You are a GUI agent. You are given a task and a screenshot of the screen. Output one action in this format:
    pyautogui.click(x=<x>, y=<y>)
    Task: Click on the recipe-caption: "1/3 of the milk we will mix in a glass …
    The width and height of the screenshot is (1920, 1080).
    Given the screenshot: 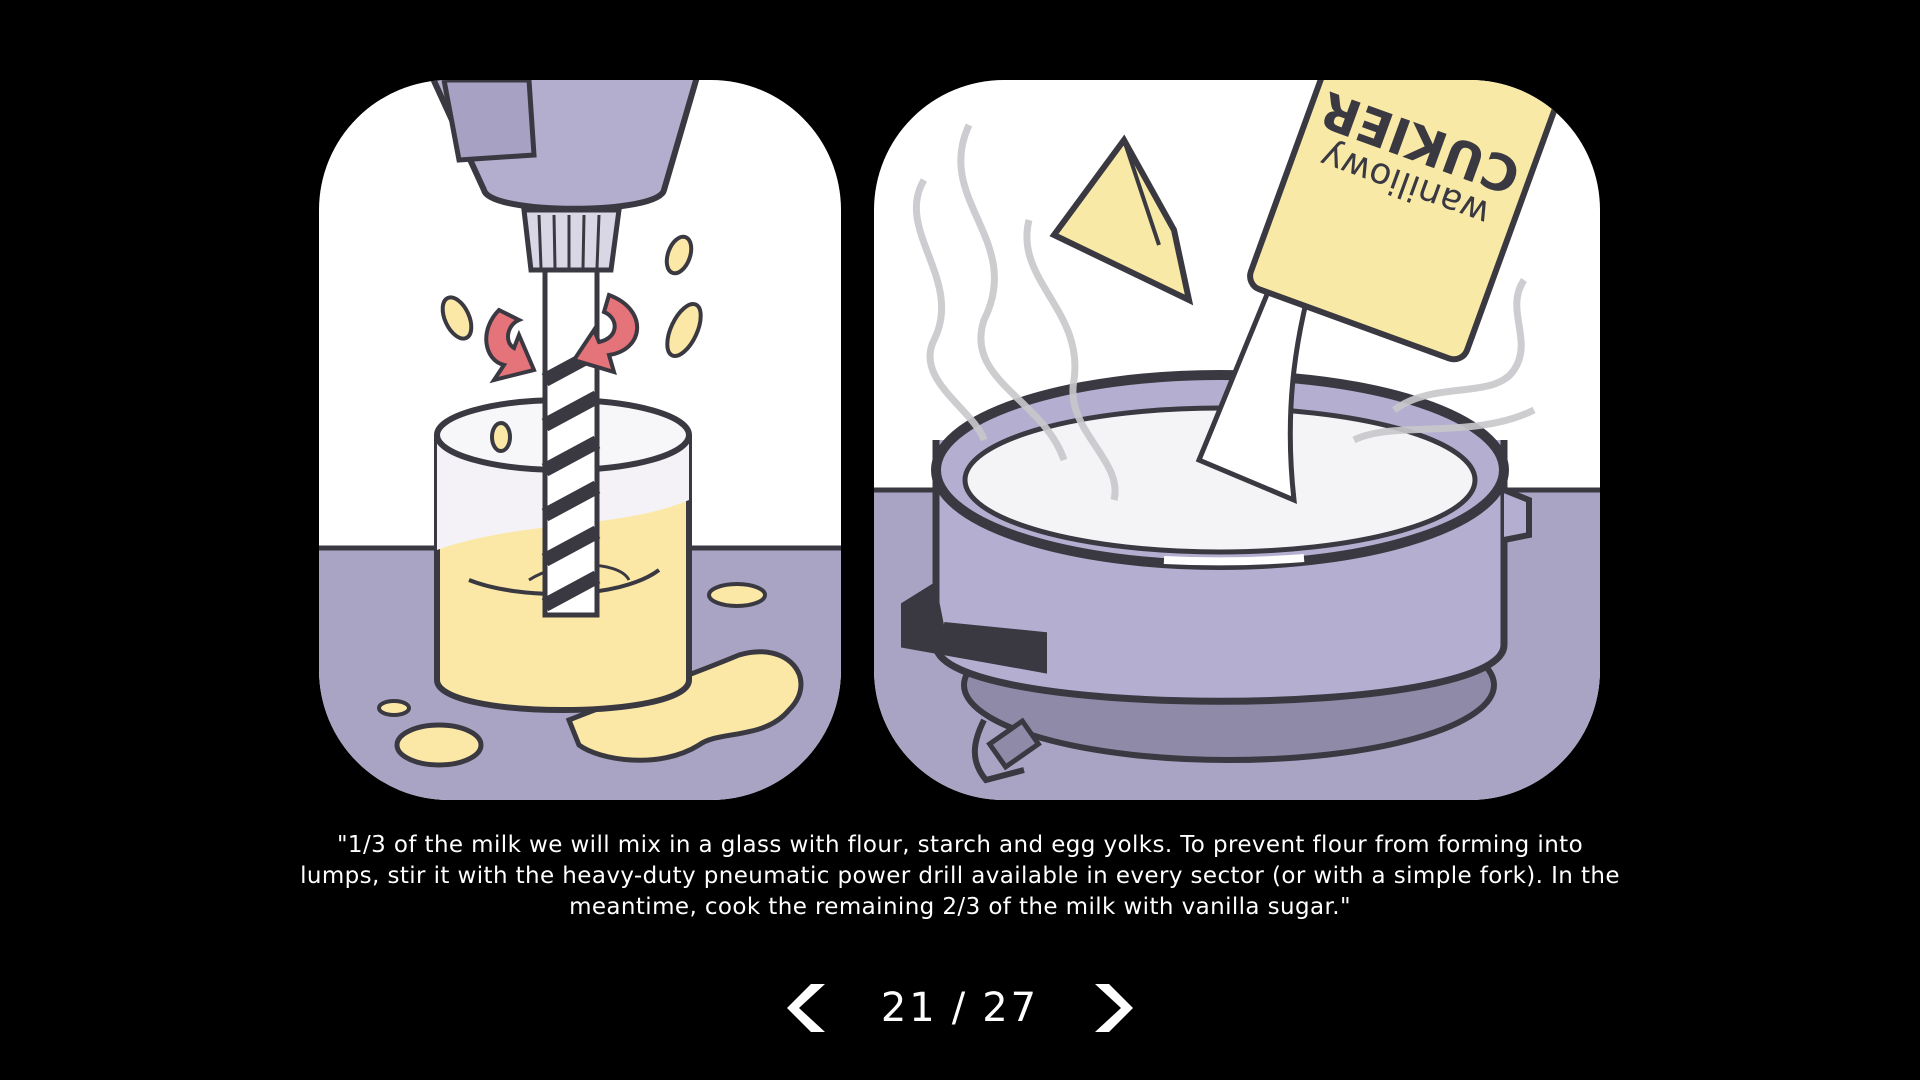 What is the action you would take?
    pyautogui.click(x=960, y=876)
    